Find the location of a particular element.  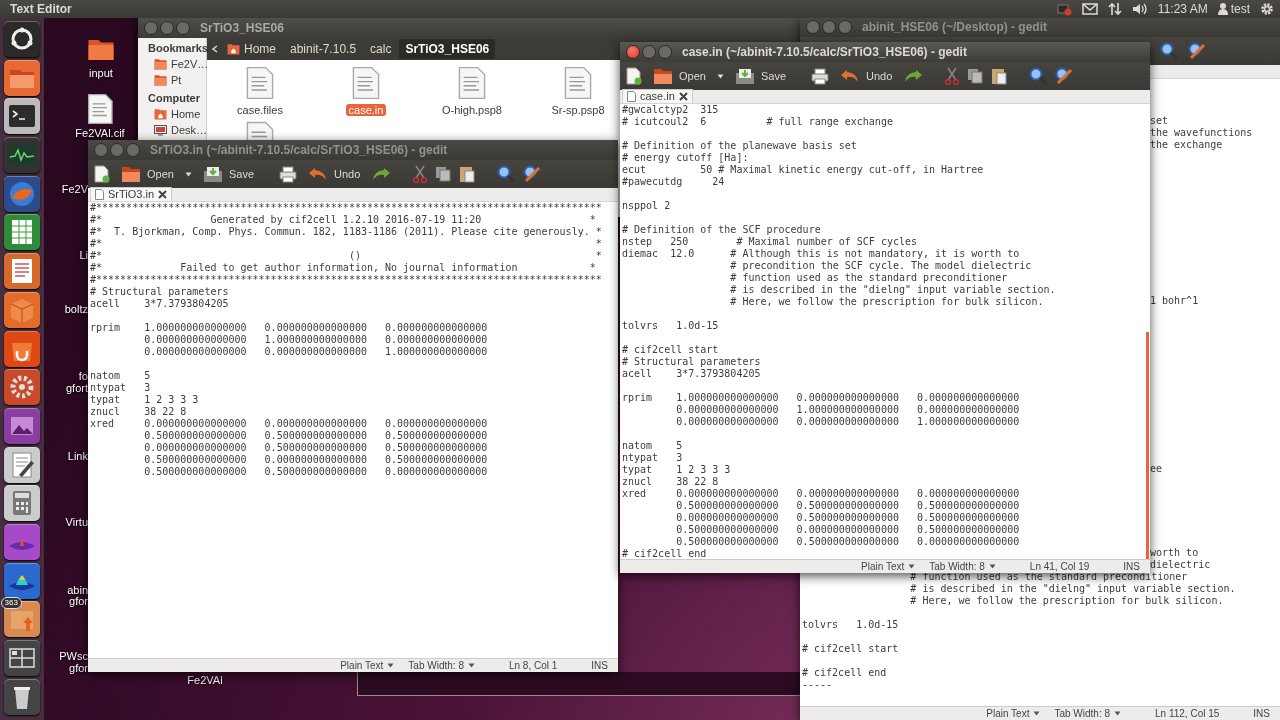

document-tab: SrTiO3.in is located at coordinates (131, 194).